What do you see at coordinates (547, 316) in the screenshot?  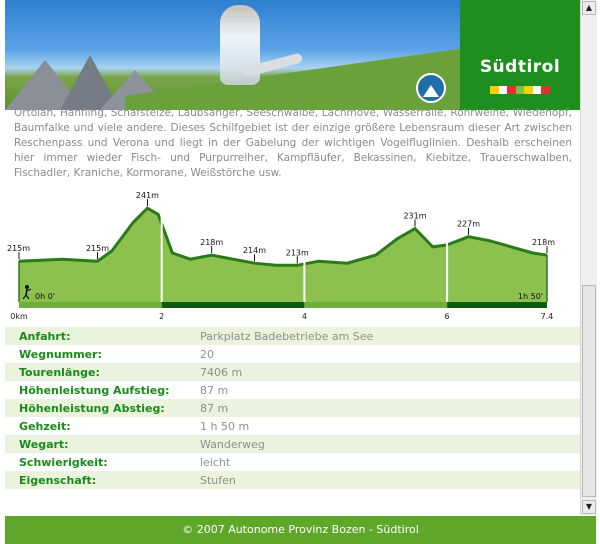 I see `x-tick-label: 7.4` at bounding box center [547, 316].